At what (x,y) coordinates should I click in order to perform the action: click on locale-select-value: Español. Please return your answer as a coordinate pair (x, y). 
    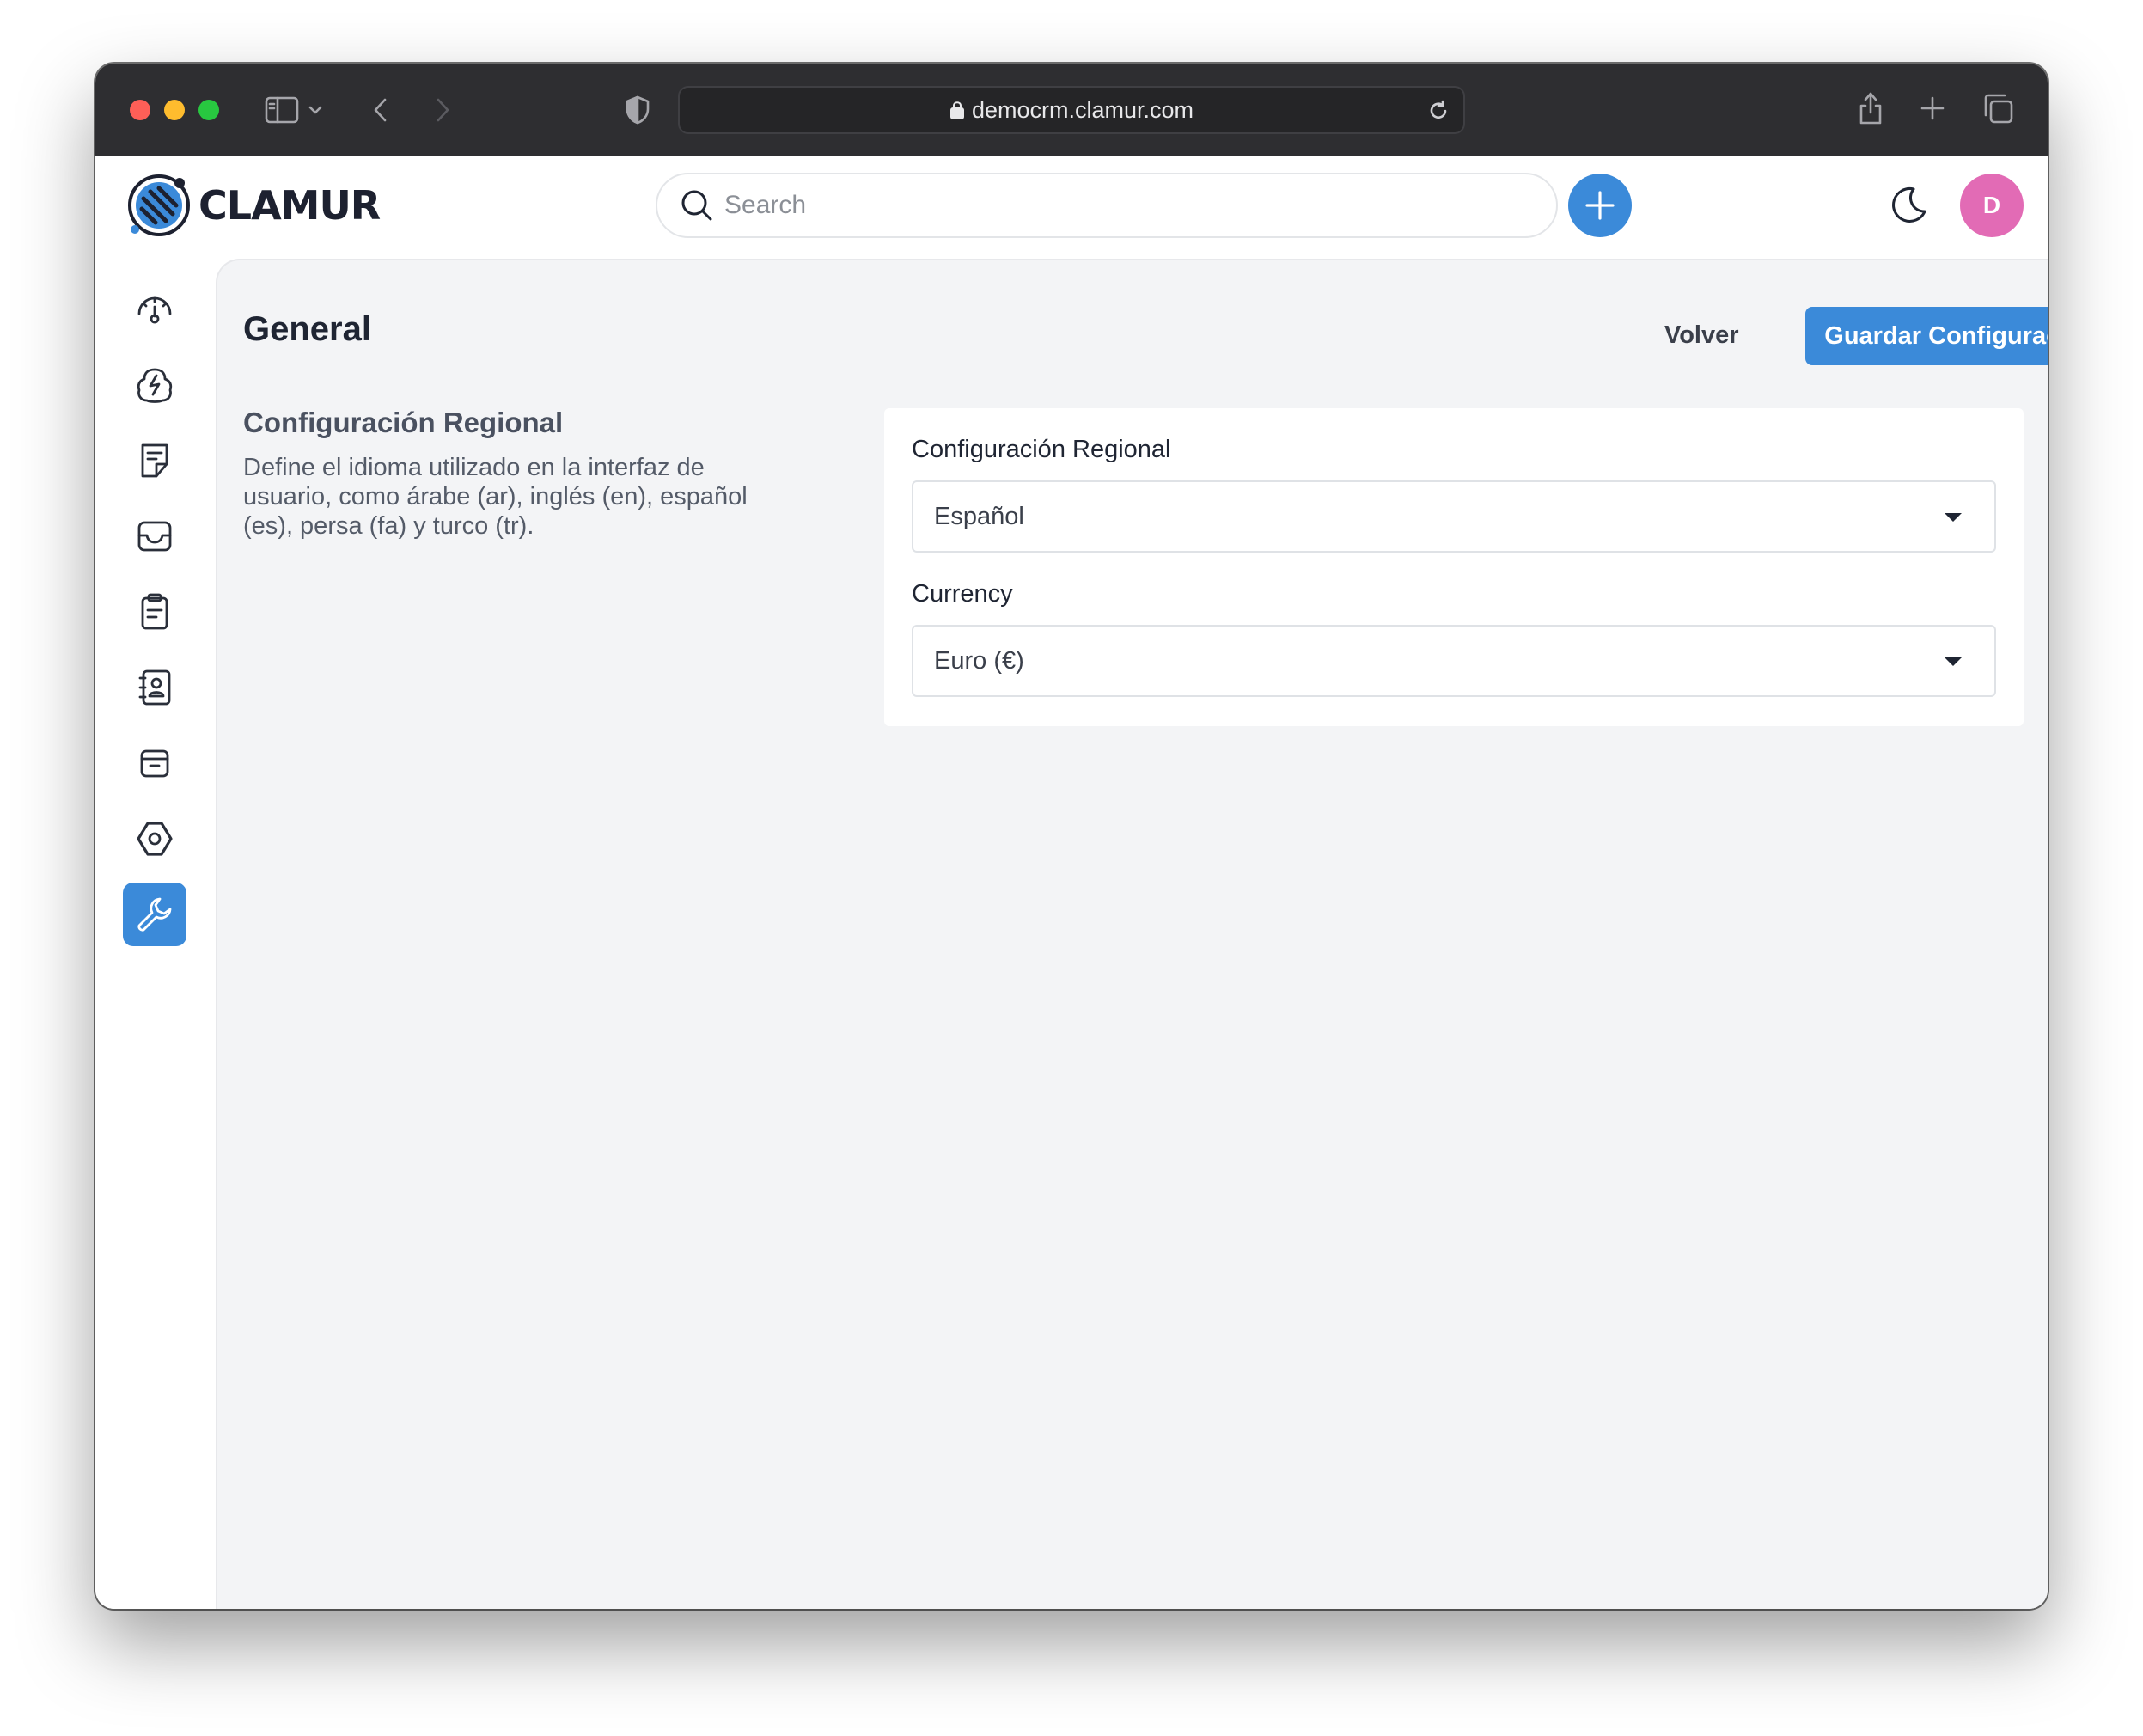
    Looking at the image, I should click on (979, 516).